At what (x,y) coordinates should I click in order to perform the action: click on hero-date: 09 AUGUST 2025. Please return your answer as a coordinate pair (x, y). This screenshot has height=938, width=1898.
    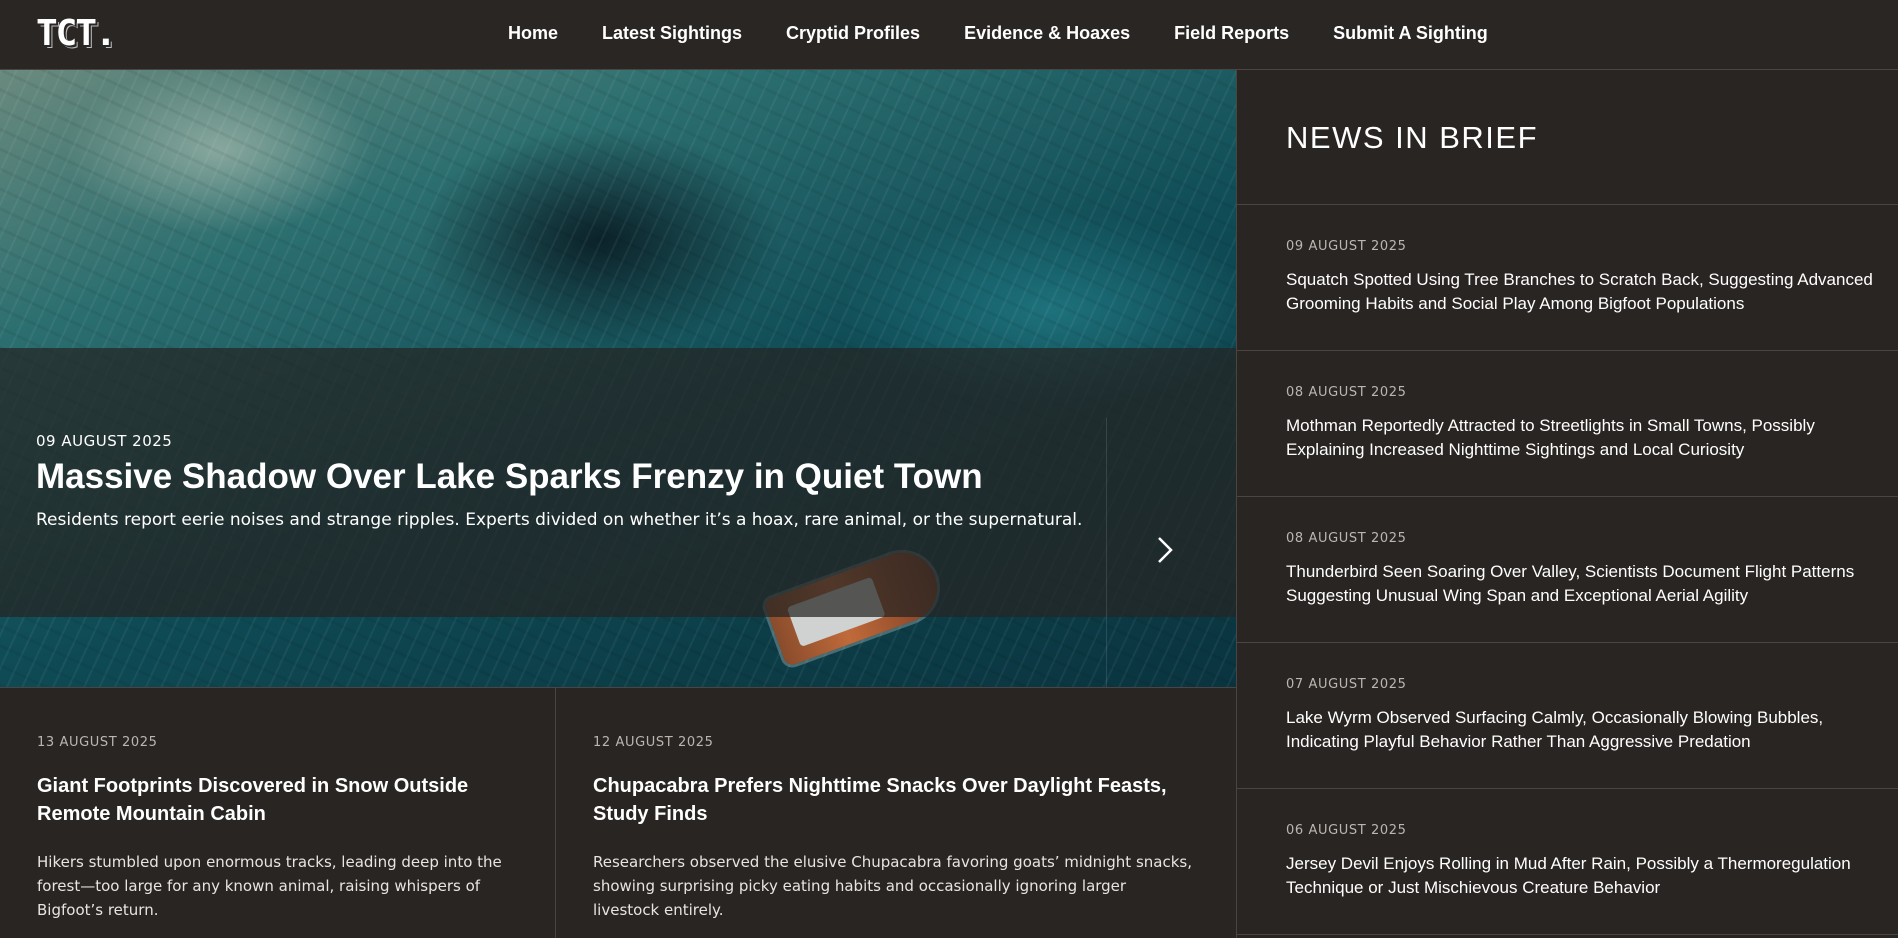
    Looking at the image, I should click on (104, 441).